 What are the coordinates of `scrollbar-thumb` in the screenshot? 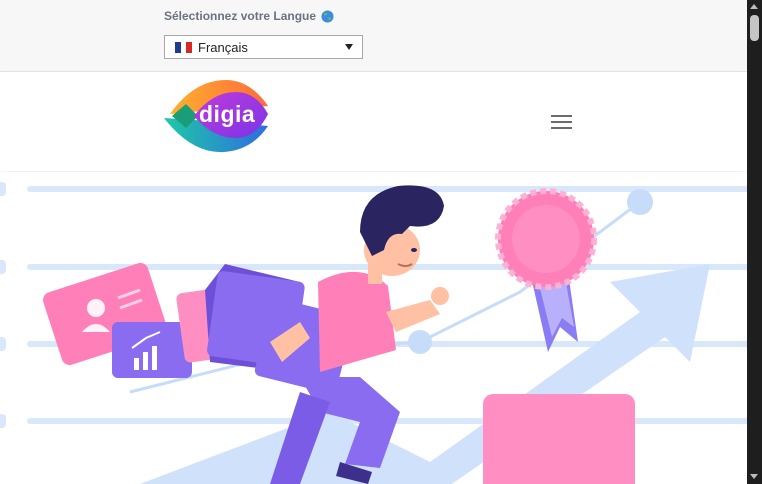 It's located at (754, 28).